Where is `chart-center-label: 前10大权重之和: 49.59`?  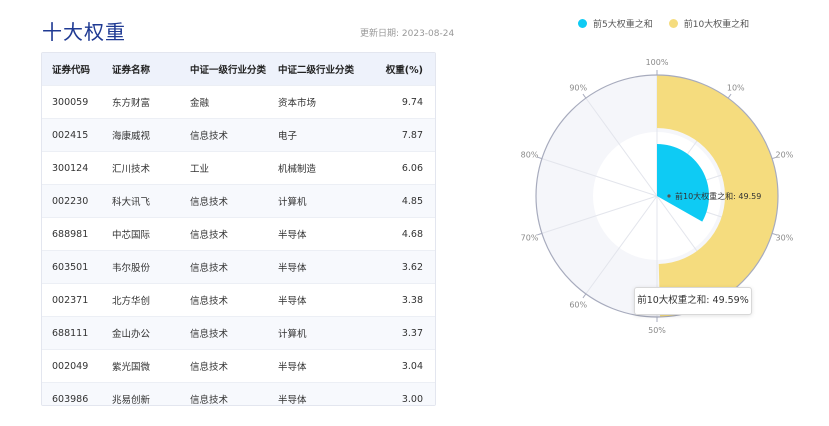
chart-center-label: 前10大权重之和: 49.59 is located at coordinates (718, 196).